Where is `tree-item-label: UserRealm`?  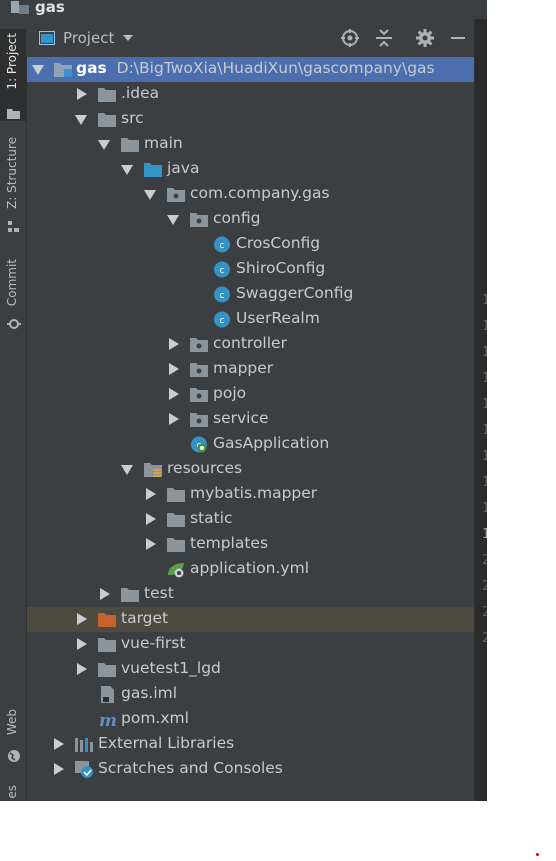
tree-item-label: UserRealm is located at coordinates (278, 318).